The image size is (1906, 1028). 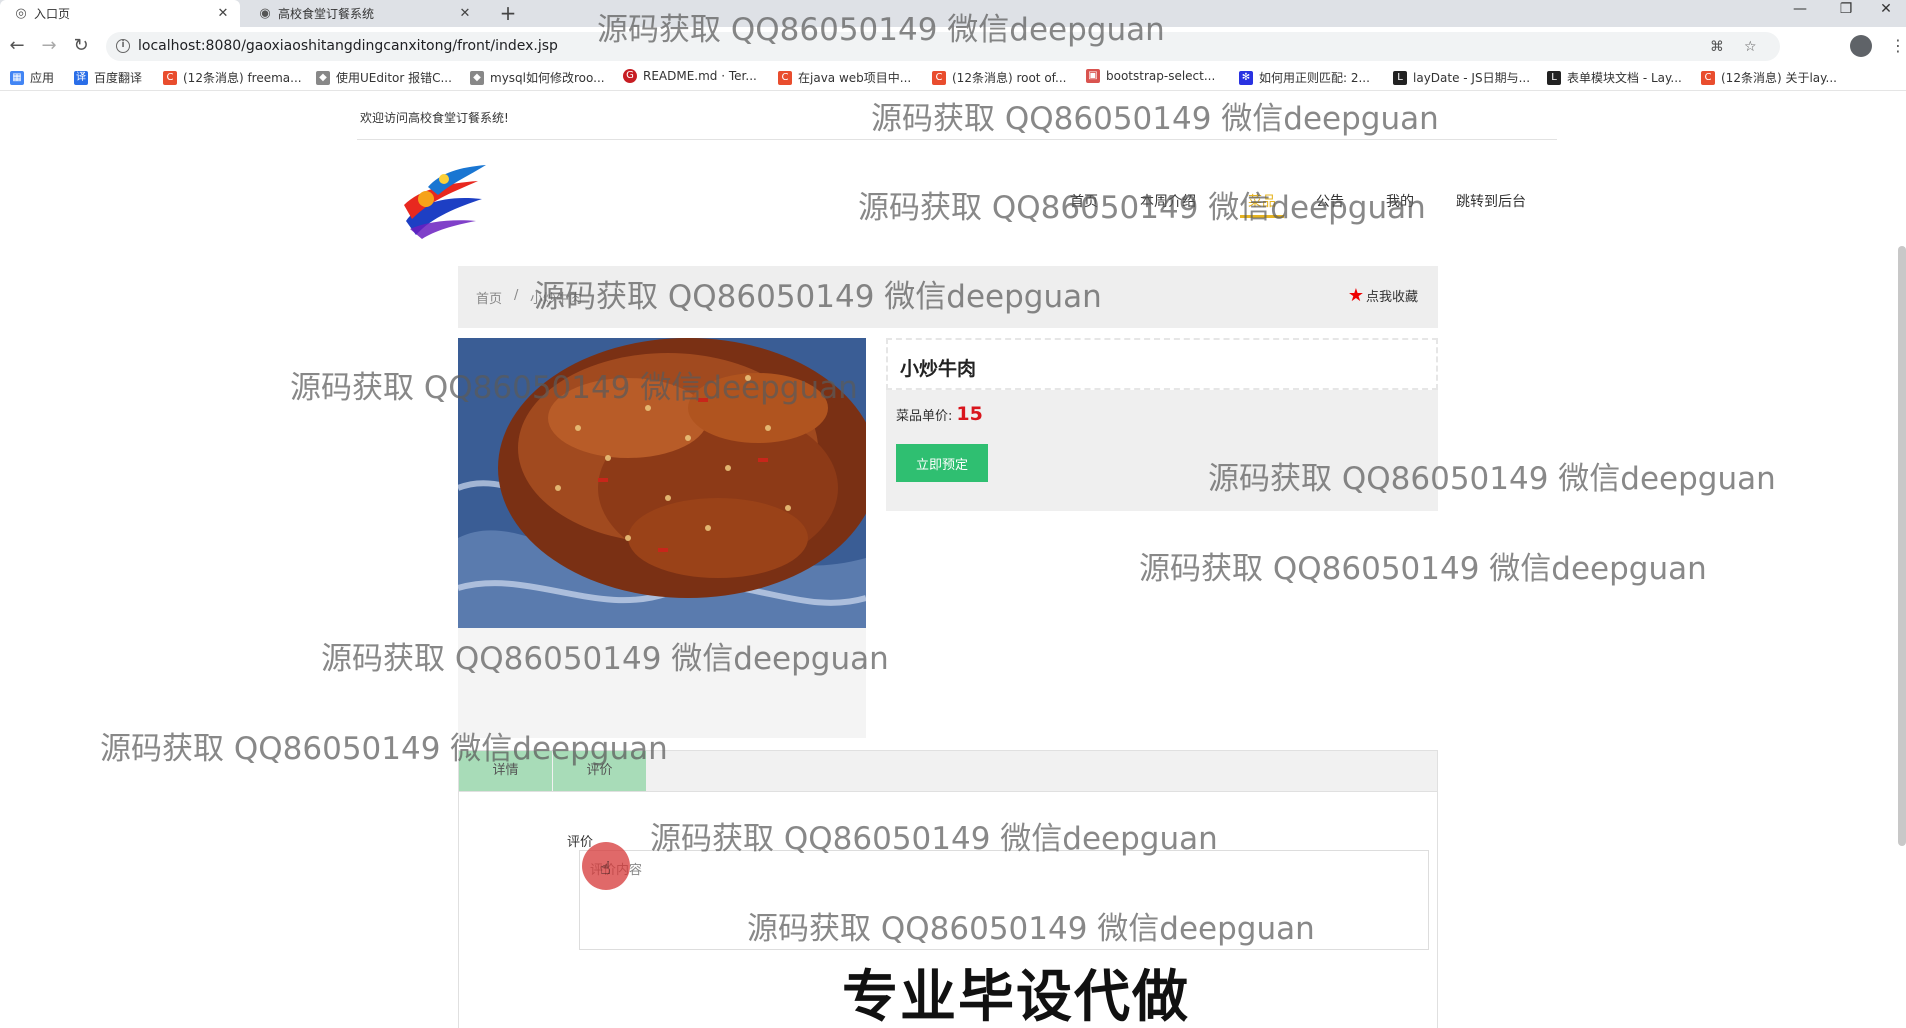 I want to click on divider, so click(x=957, y=139).